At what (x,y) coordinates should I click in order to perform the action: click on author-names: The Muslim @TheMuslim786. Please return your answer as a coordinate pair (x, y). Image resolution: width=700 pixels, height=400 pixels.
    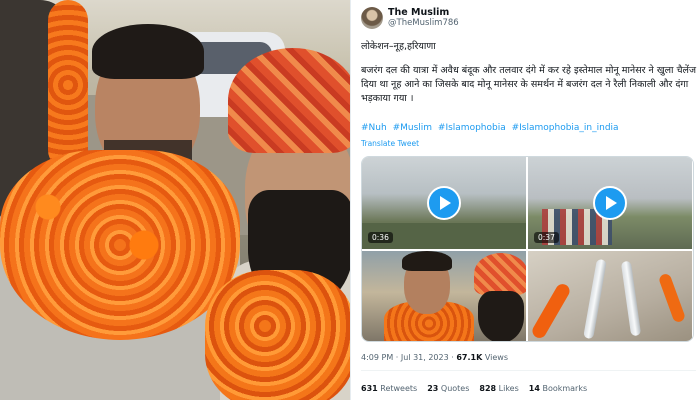
    Looking at the image, I should click on (423, 18).